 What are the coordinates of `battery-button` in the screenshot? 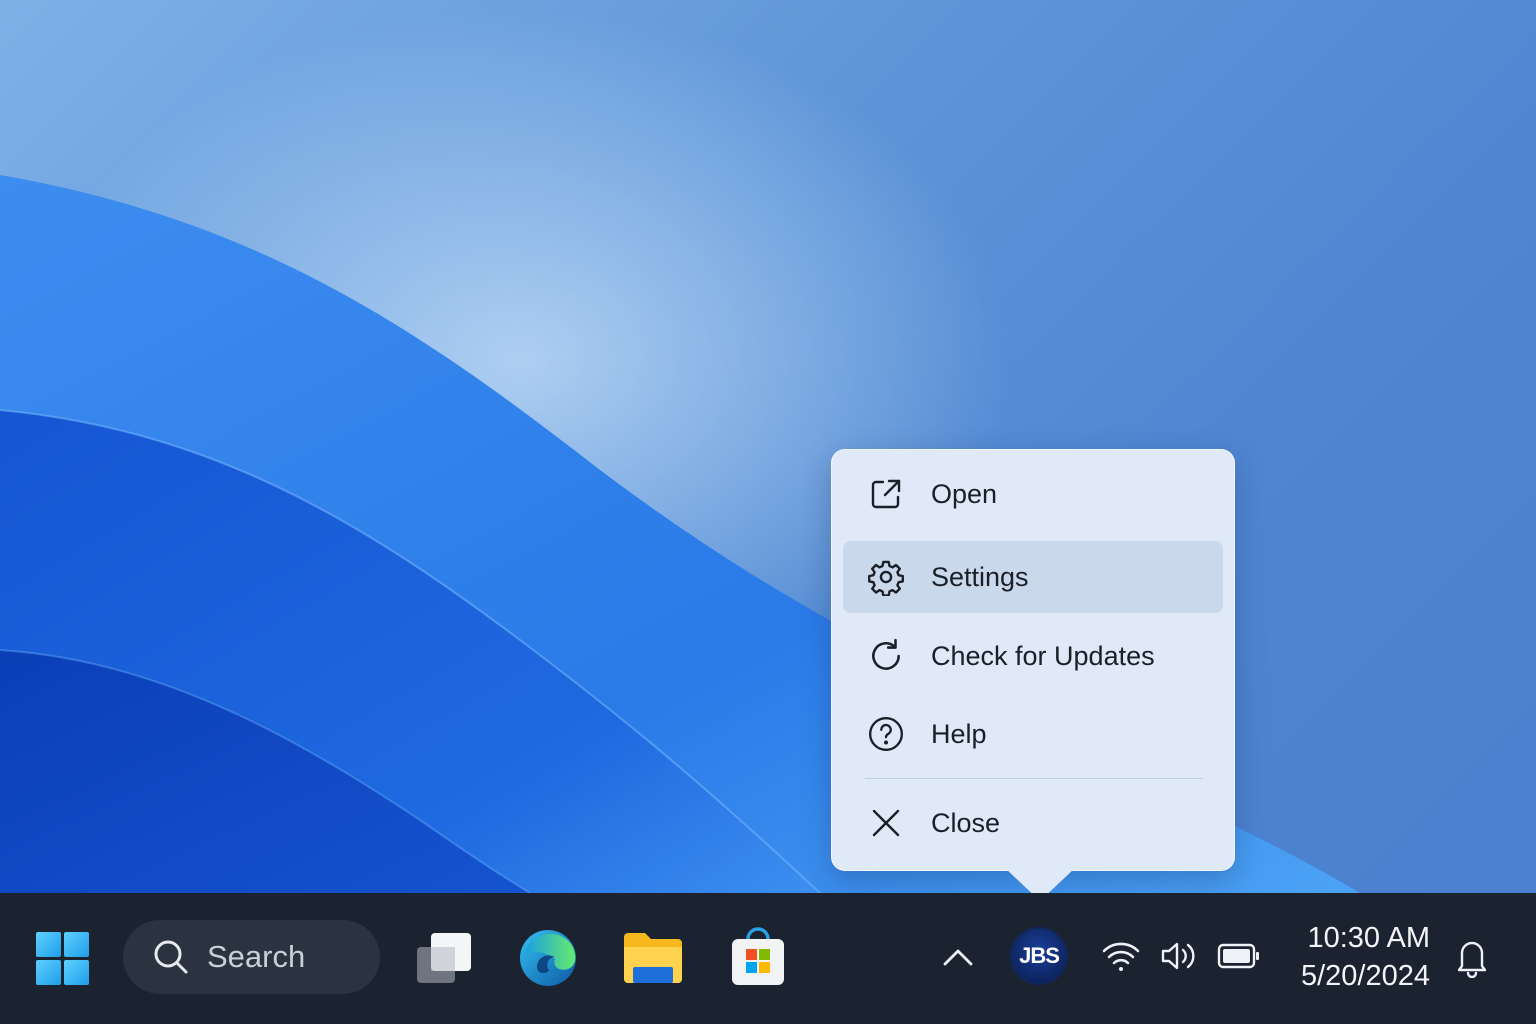 It's located at (1239, 956).